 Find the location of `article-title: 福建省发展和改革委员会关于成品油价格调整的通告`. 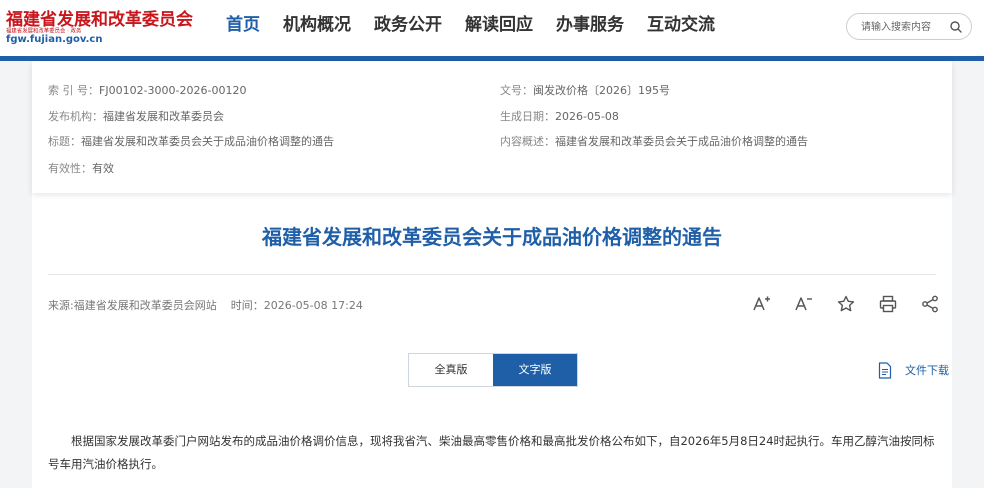

article-title: 福建省发展和改革委员会关于成品油价格调整的通告 is located at coordinates (492, 237).